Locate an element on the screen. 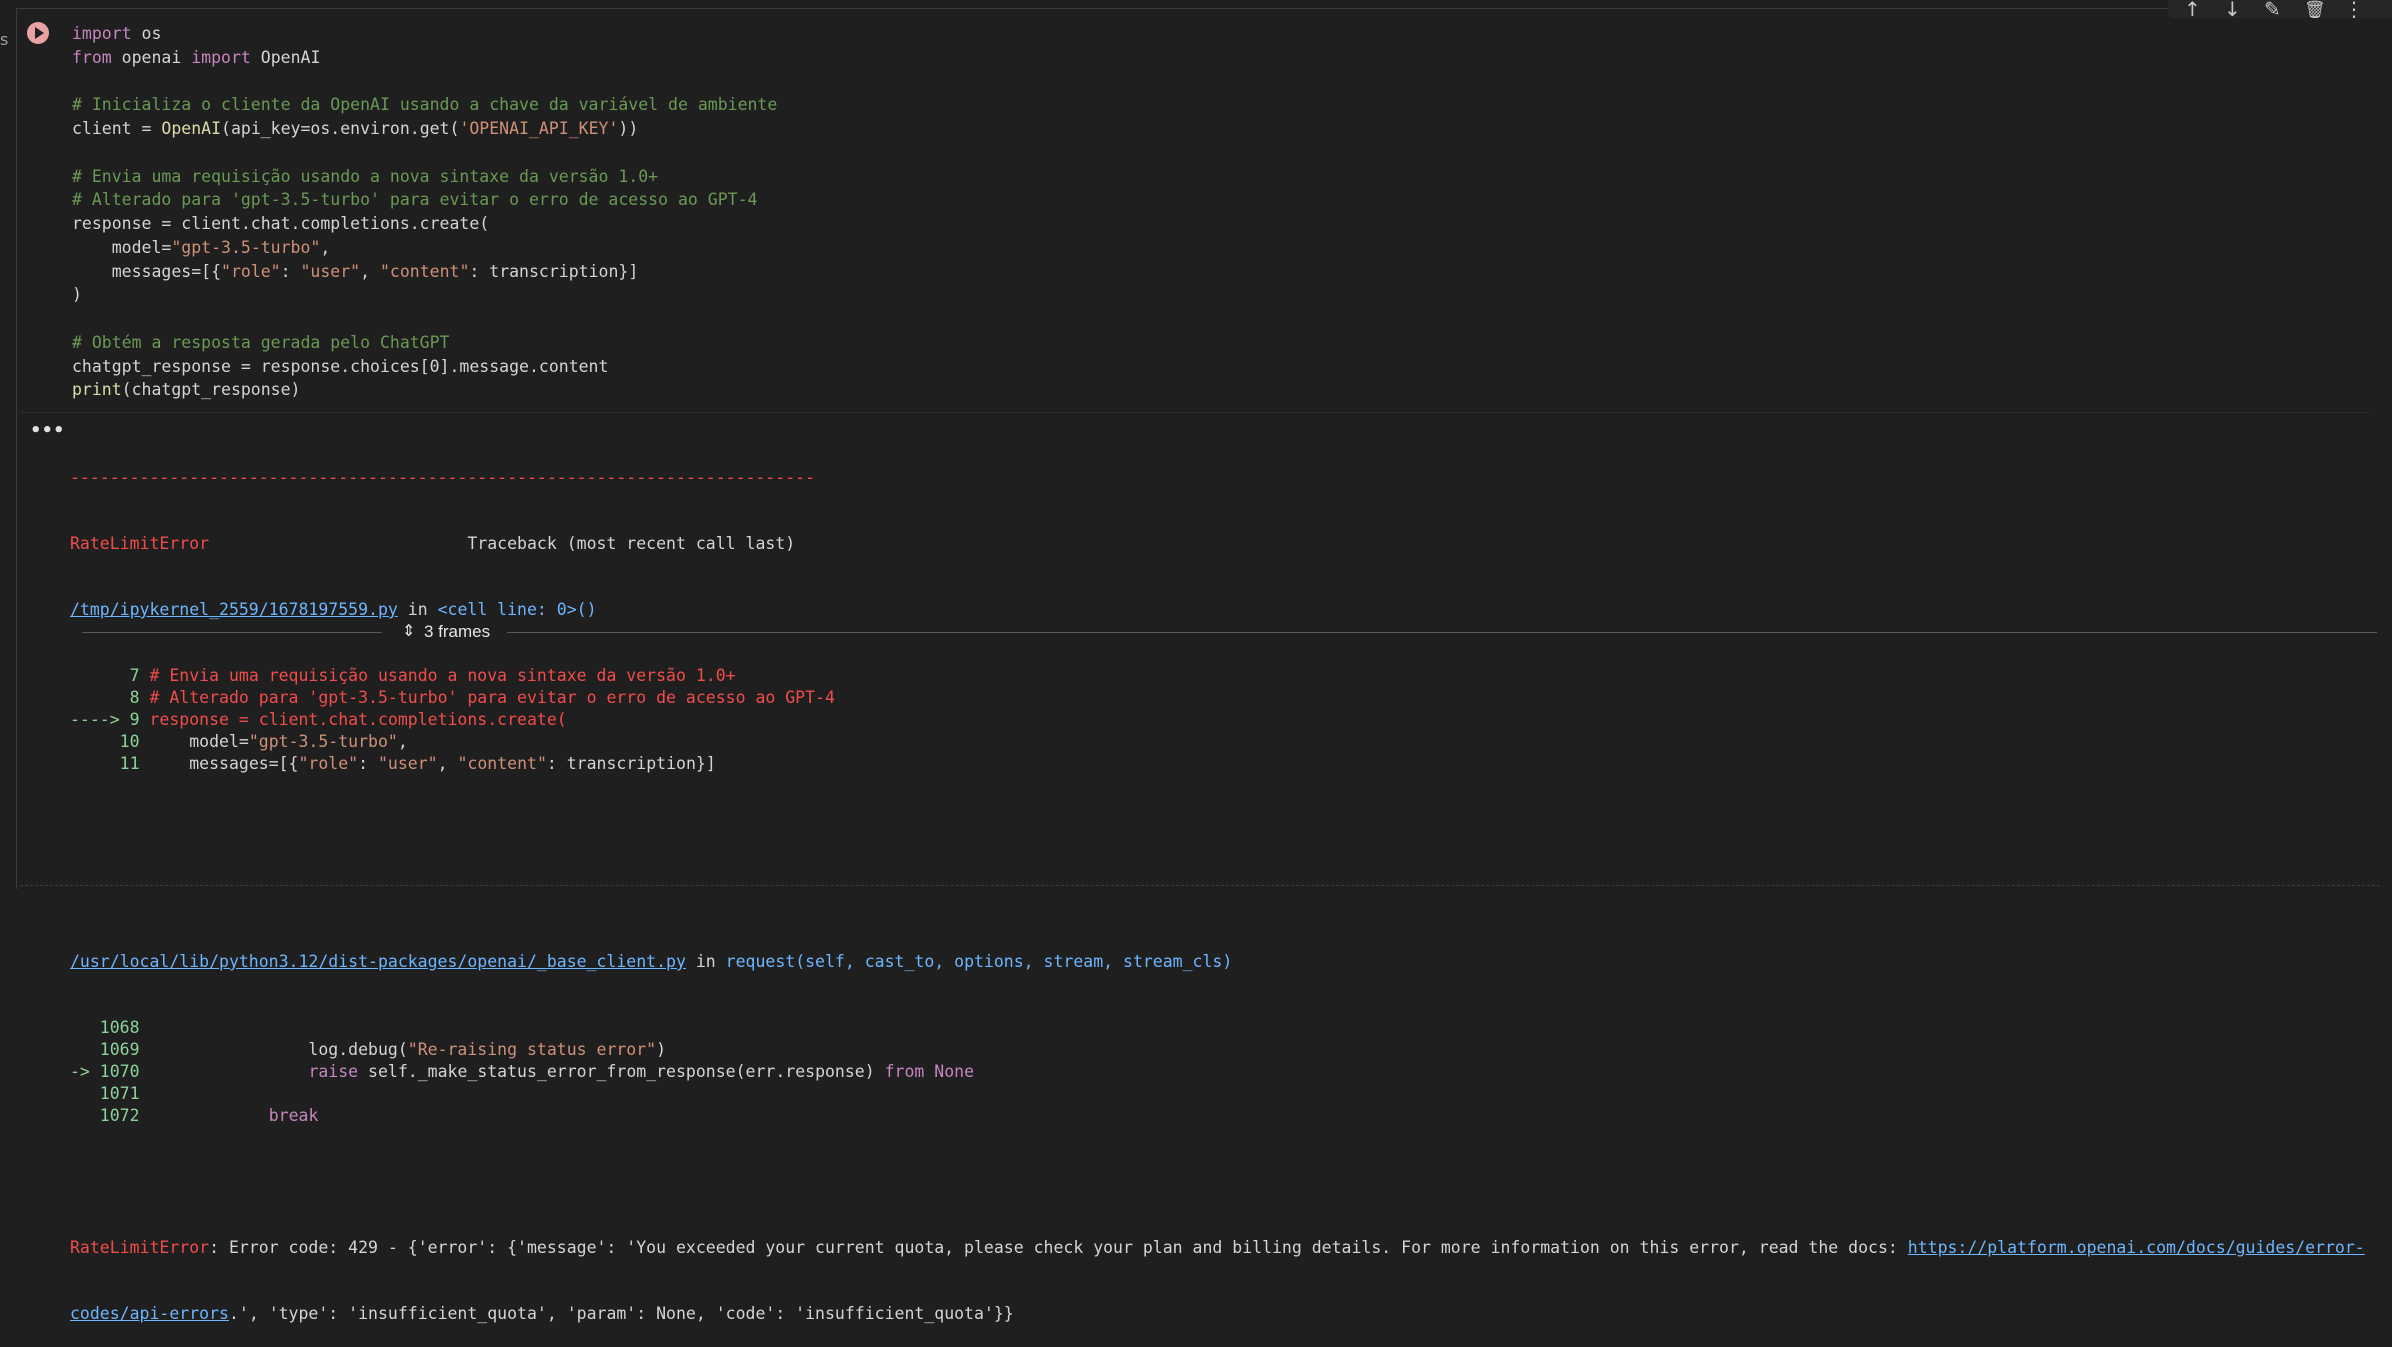 The height and width of the screenshot is (1347, 2392). traceback-location: <cell line: 0>() is located at coordinates (517, 609).